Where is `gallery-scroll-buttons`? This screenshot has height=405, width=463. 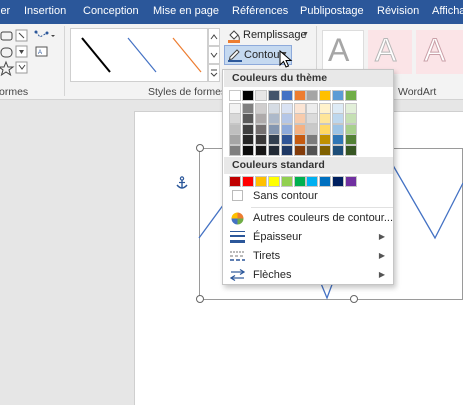 gallery-scroll-buttons is located at coordinates (214, 55).